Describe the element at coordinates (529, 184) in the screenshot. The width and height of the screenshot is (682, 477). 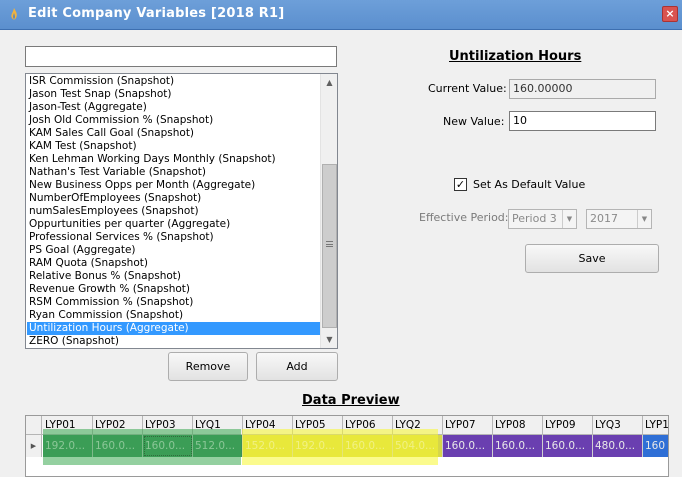
I see `default-value-label: Set As Default Value` at that location.